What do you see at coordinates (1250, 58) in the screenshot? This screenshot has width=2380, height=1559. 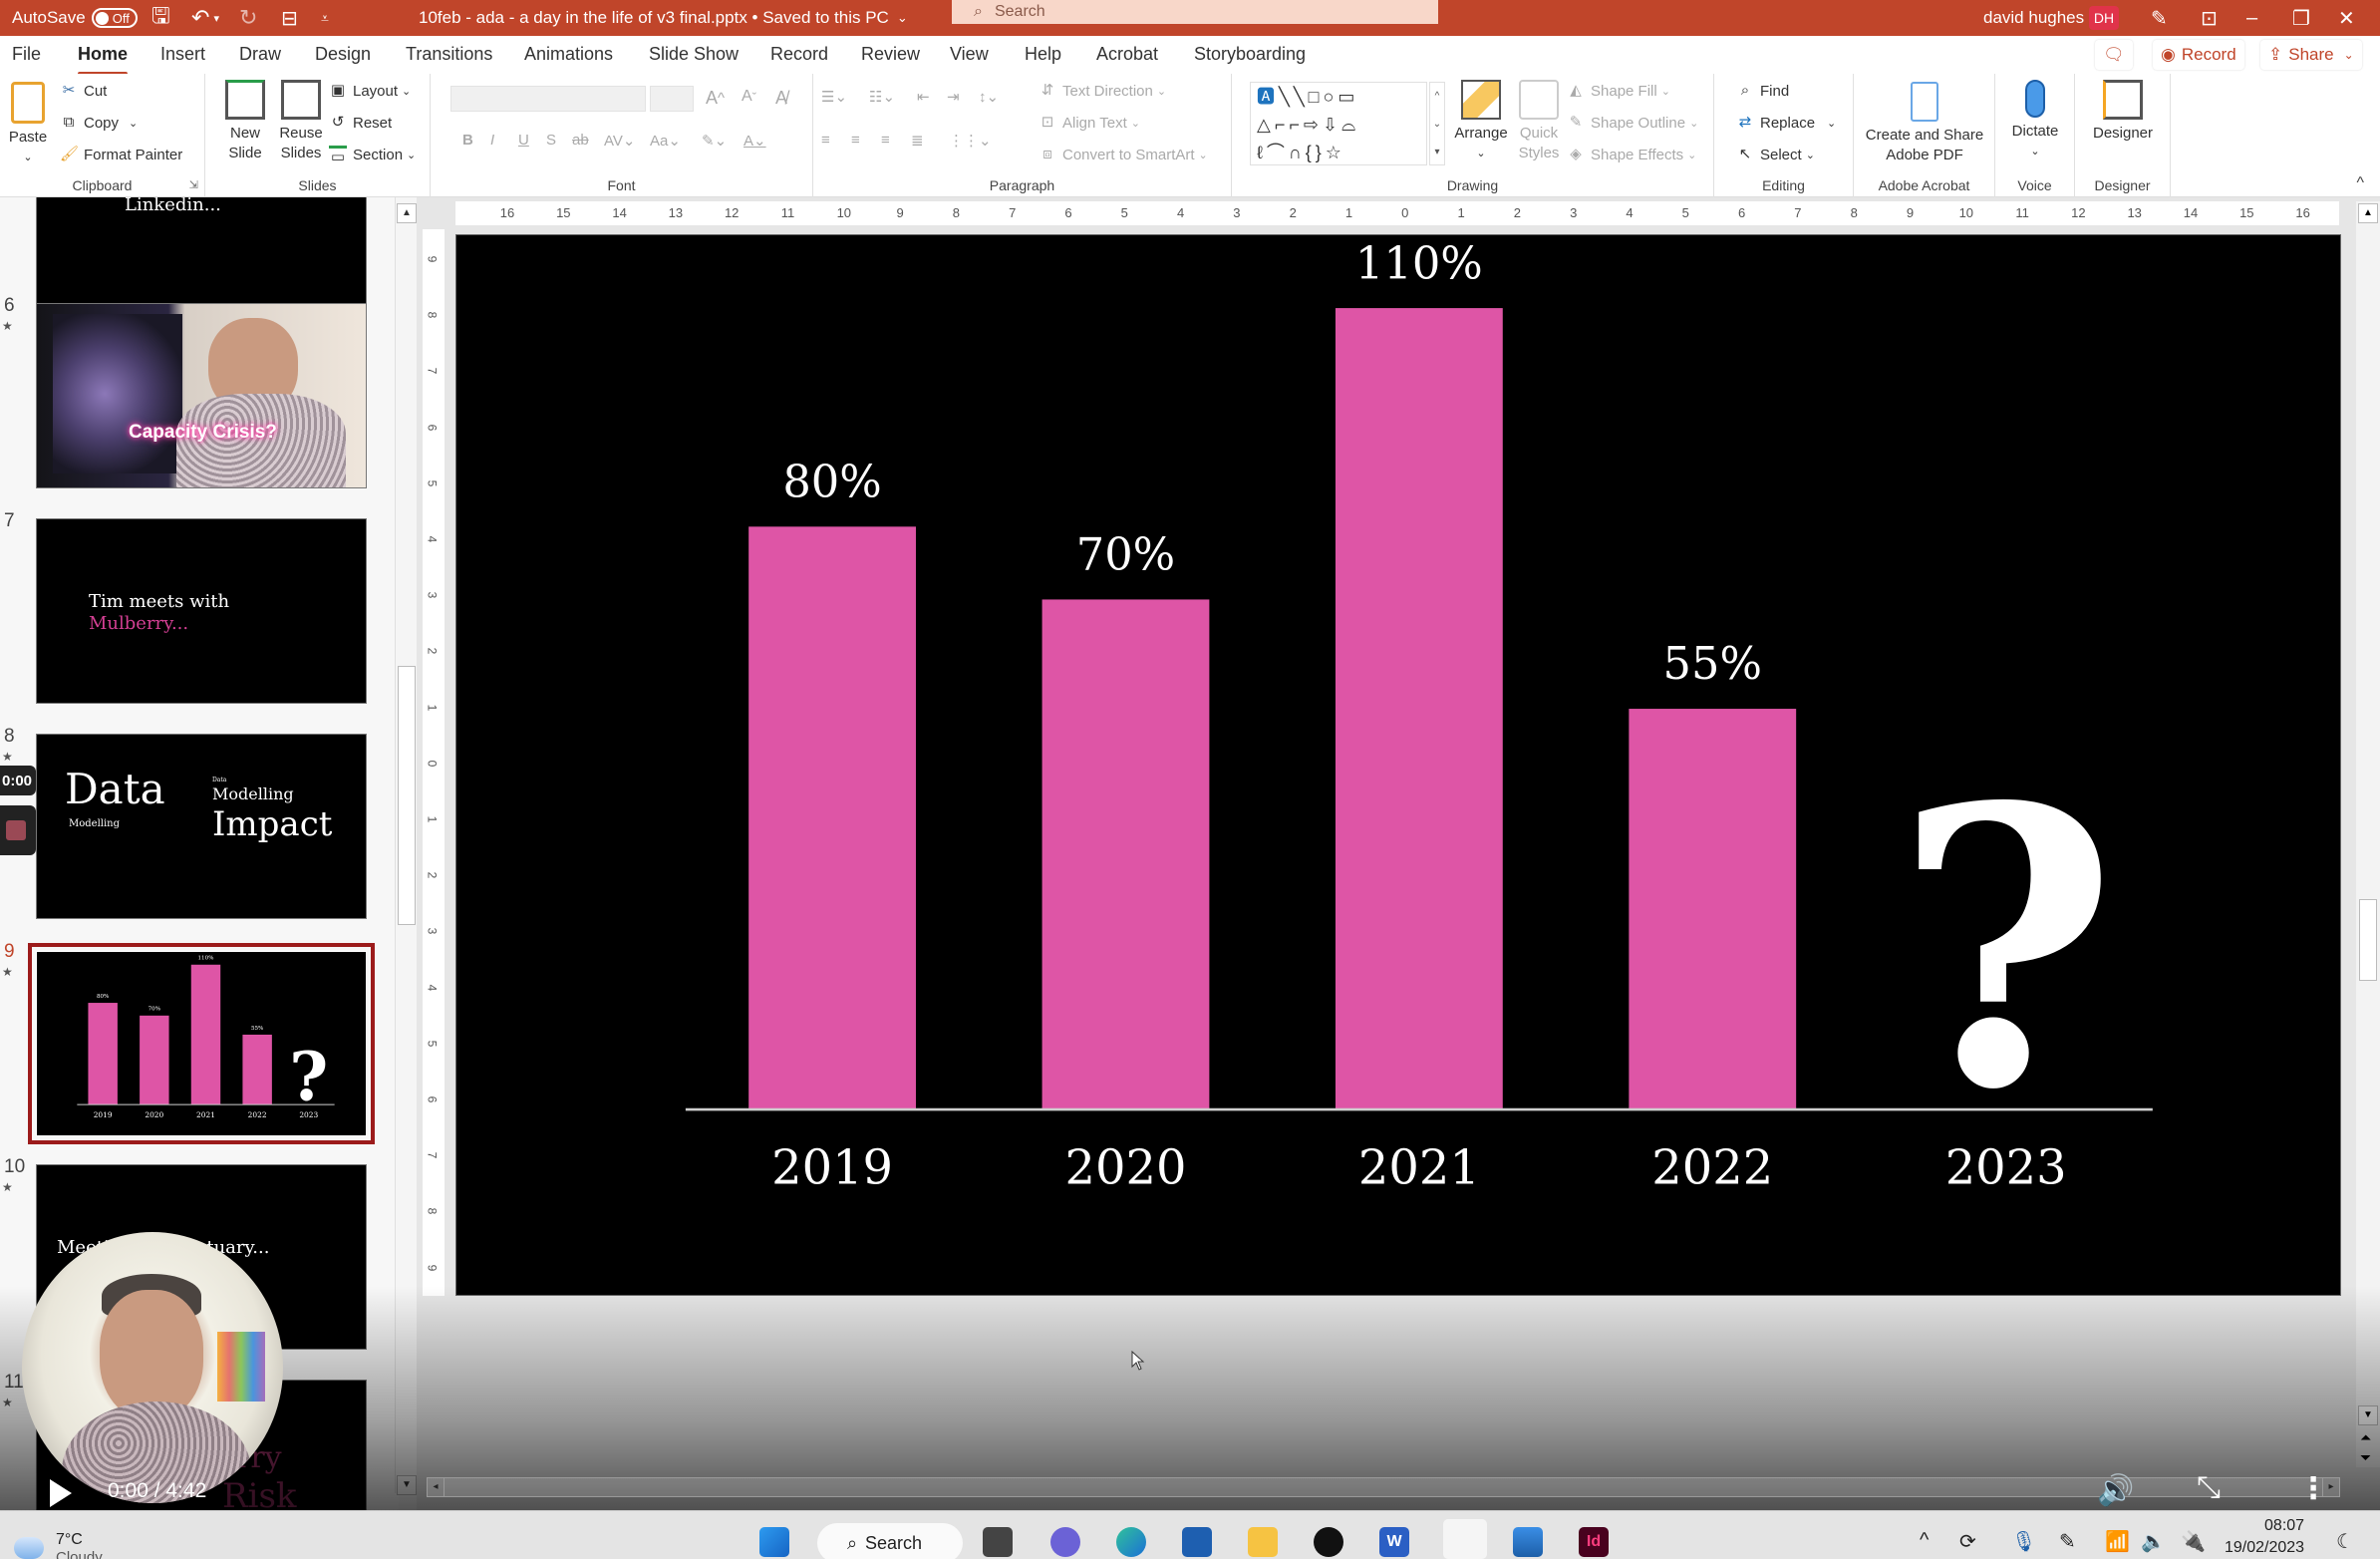 I see `tab-storyboarding: Storyboarding` at bounding box center [1250, 58].